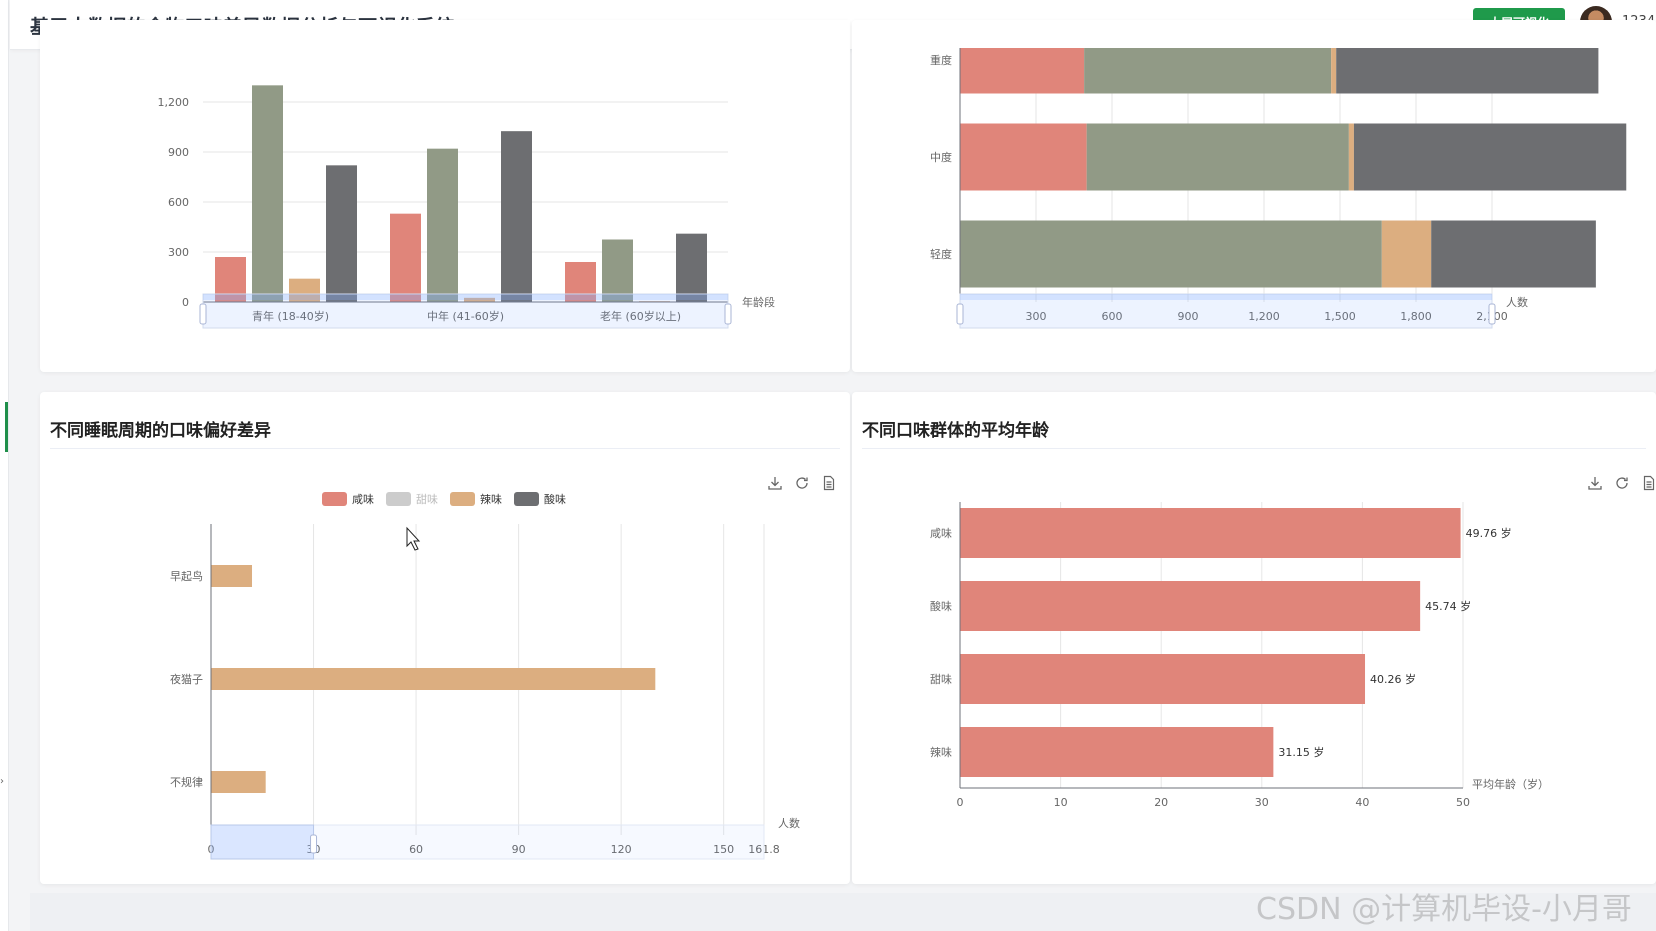 The image size is (1656, 931). What do you see at coordinates (1262, 802) in the screenshot?
I see `x-tick-label: 30` at bounding box center [1262, 802].